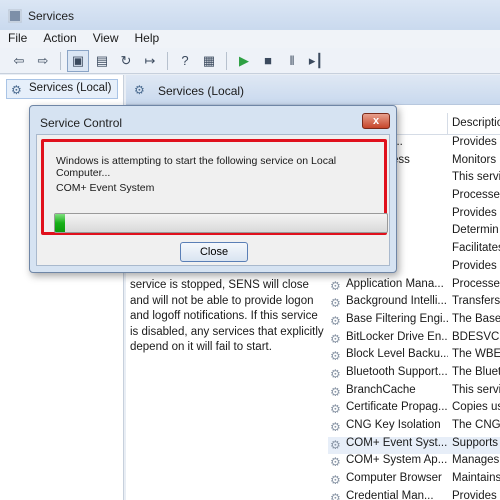 The image size is (500, 500). I want to click on dialog-close-icon: x, so click(376, 121).